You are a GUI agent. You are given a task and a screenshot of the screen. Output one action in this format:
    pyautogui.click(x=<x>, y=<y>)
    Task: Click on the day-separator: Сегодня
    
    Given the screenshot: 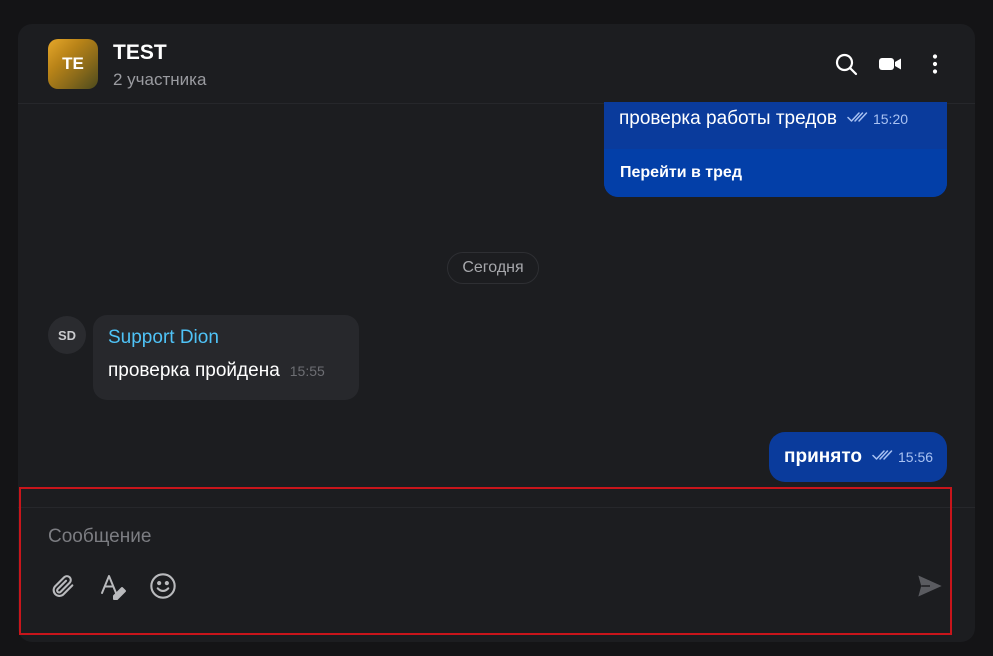 What is the action you would take?
    pyautogui.click(x=493, y=268)
    